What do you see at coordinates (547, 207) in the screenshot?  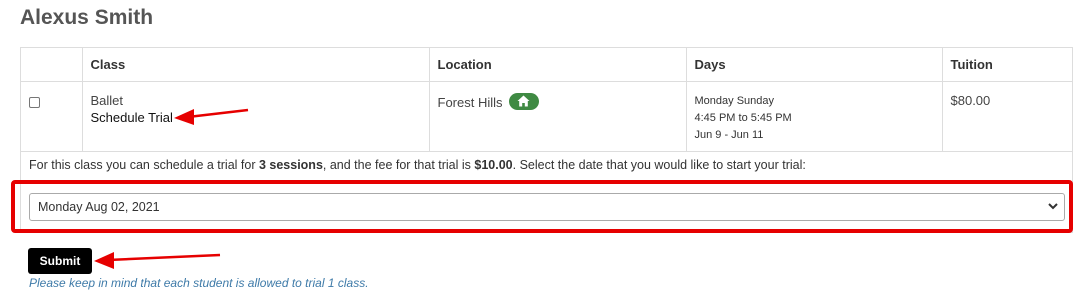 I see `trial-date-select: Monday Aug 02, 2021` at bounding box center [547, 207].